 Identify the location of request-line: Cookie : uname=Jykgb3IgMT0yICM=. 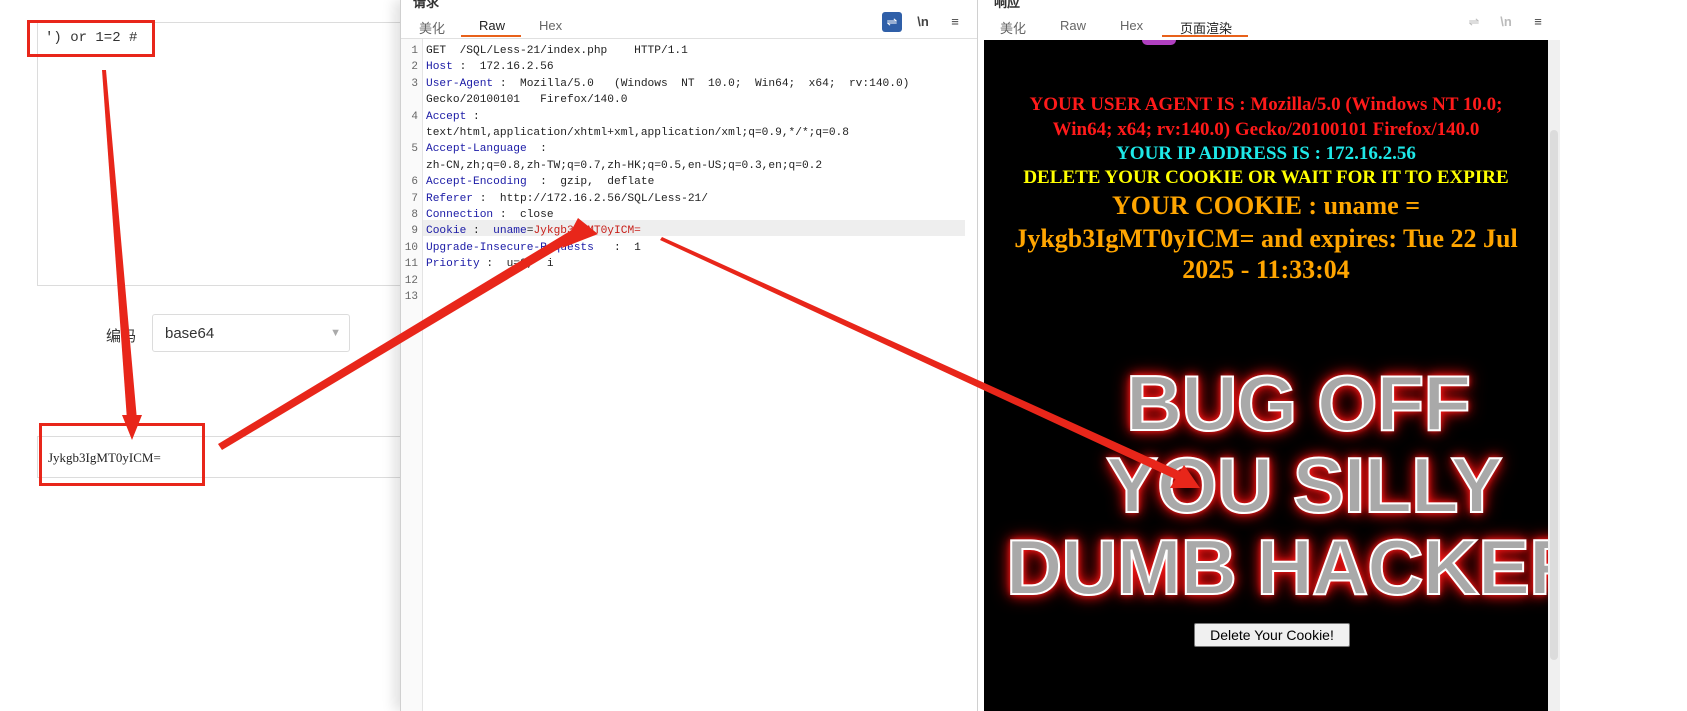
(533, 231).